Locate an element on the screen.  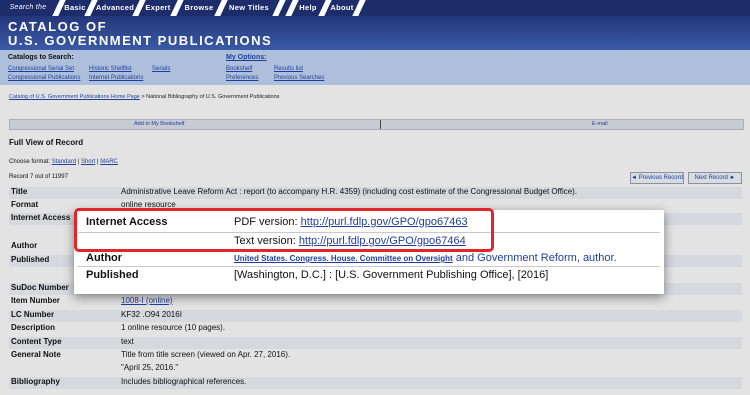
link-historic-shelflist: Historic Shelflist is located at coordinates (110, 69).